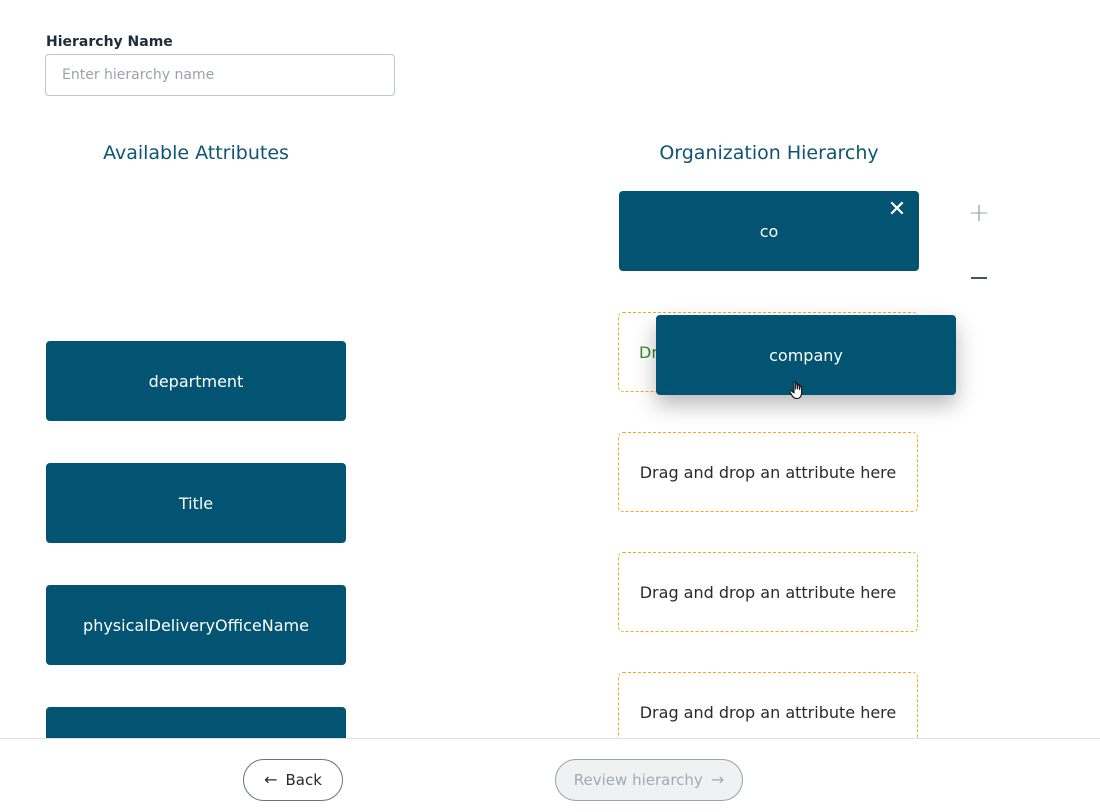 The width and height of the screenshot is (1100, 812). What do you see at coordinates (196, 153) in the screenshot?
I see `available-attributes-heading: Available Attributes` at bounding box center [196, 153].